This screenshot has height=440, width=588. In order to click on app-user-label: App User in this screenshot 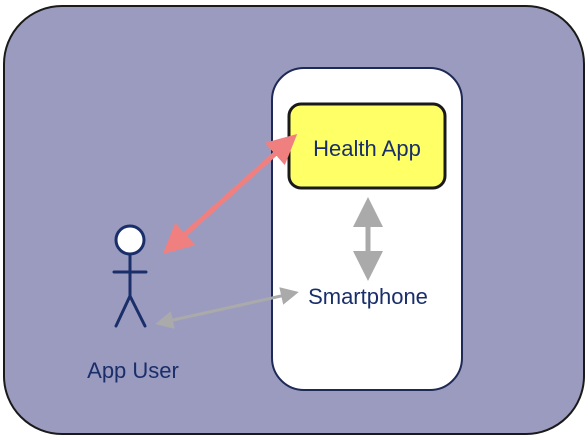, I will do `click(133, 370)`.